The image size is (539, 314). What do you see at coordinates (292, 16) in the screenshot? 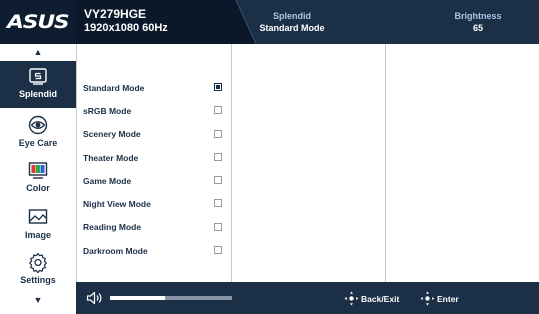
I see `splendid-label: Splendid` at bounding box center [292, 16].